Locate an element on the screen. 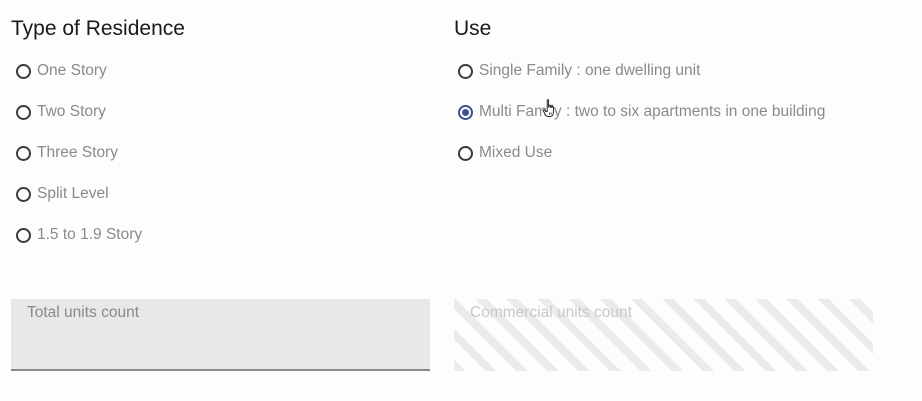 This screenshot has width=922, height=401. radio-label: Single Family : one dwelling unit is located at coordinates (590, 70).